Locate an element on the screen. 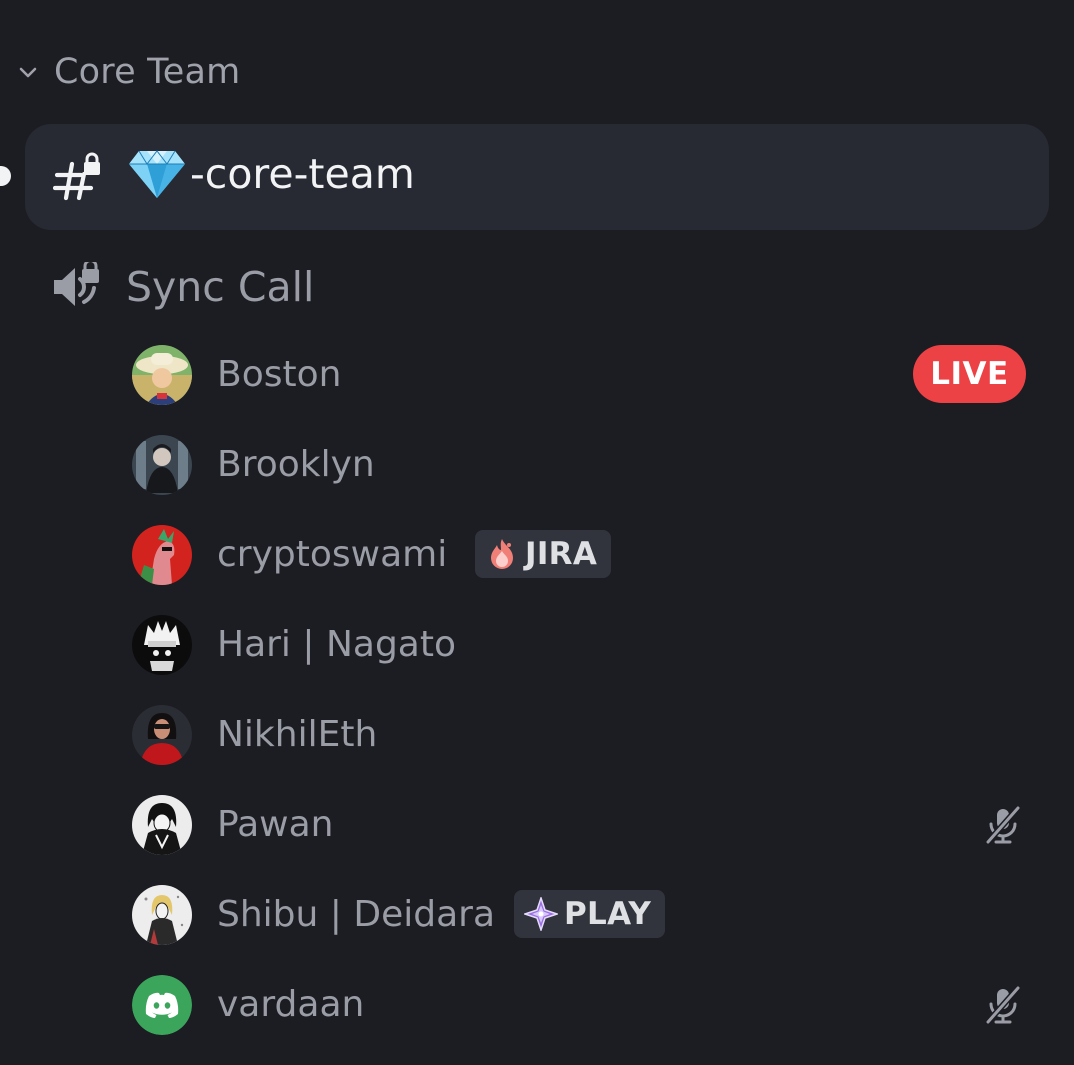  voice-user-shibu-deidara: Shibu | Deidara PLAY is located at coordinates (585, 915).